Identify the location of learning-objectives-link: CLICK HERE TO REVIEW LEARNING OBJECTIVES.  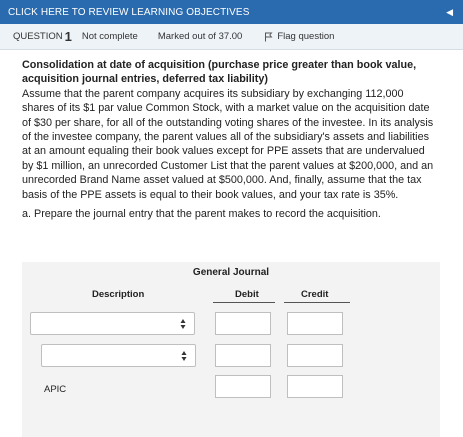
(128, 12).